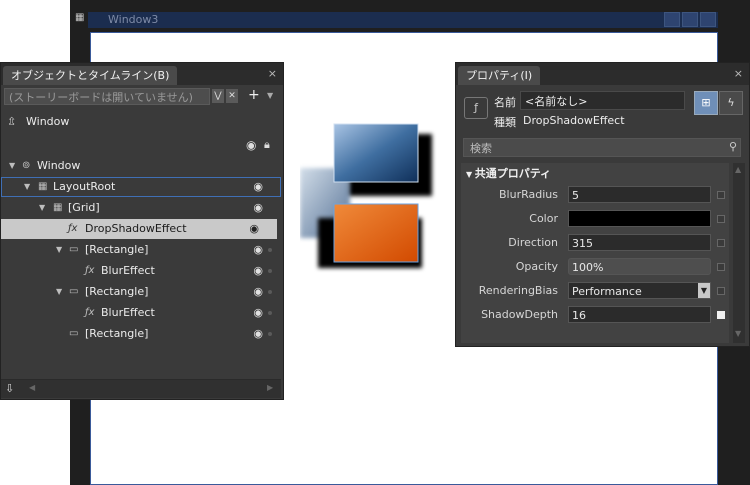 Image resolution: width=750 pixels, height=485 pixels. What do you see at coordinates (218, 96) in the screenshot?
I see `storyboard-dropdown-icon: ⋁` at bounding box center [218, 96].